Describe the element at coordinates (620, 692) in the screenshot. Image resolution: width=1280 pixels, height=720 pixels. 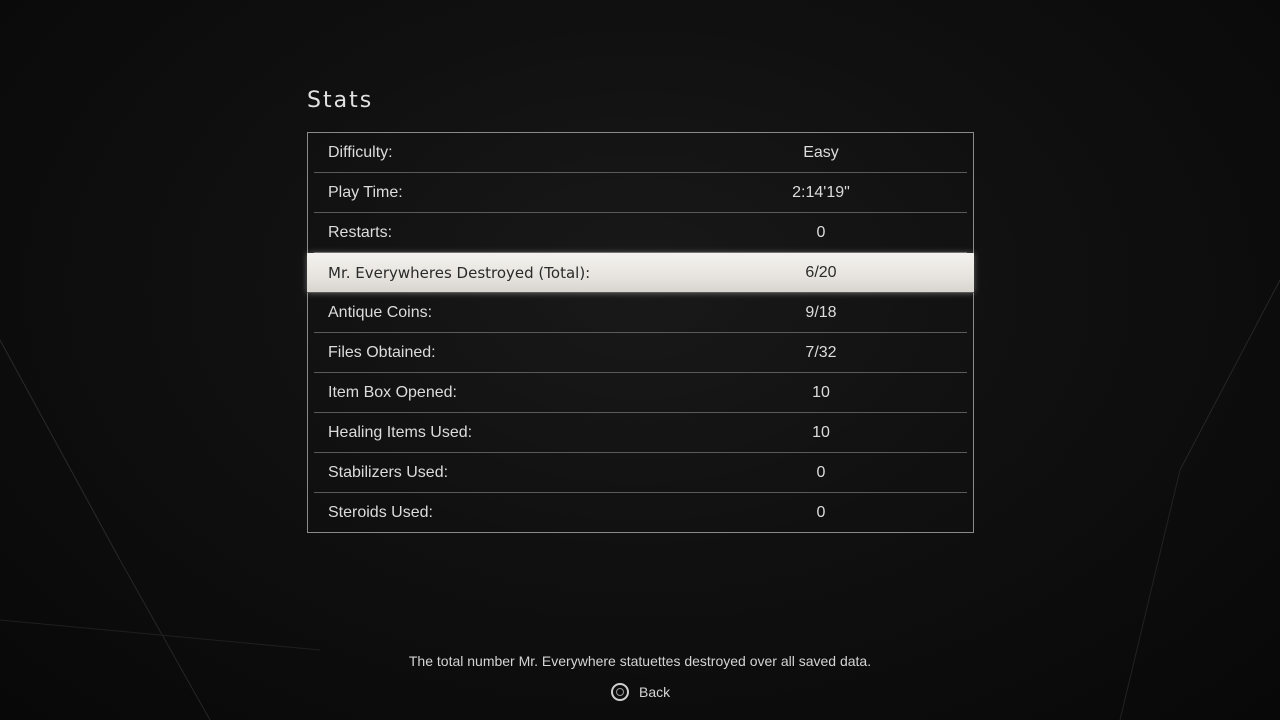
I see `circle-button-icon` at that location.